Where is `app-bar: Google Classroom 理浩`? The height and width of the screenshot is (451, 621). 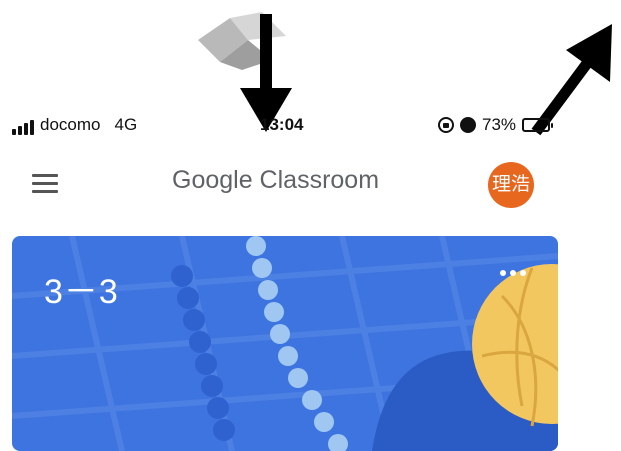
app-bar: Google Classroom 理浩 is located at coordinates (310, 182).